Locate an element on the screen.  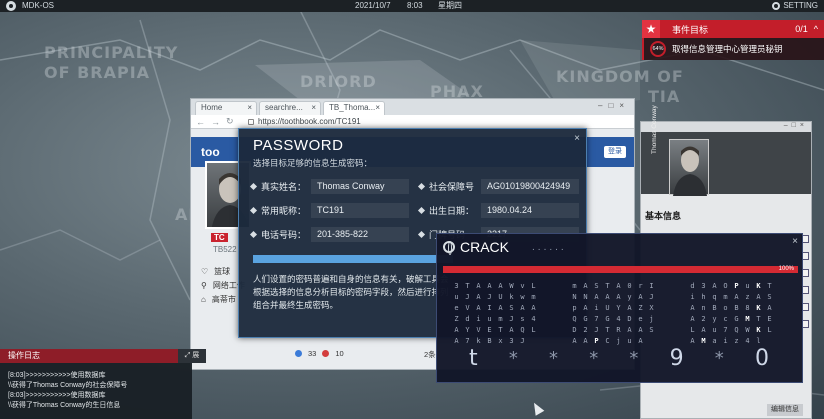
info-field-nickname: 常用昵称： TC191 is located at coordinates (329, 210).